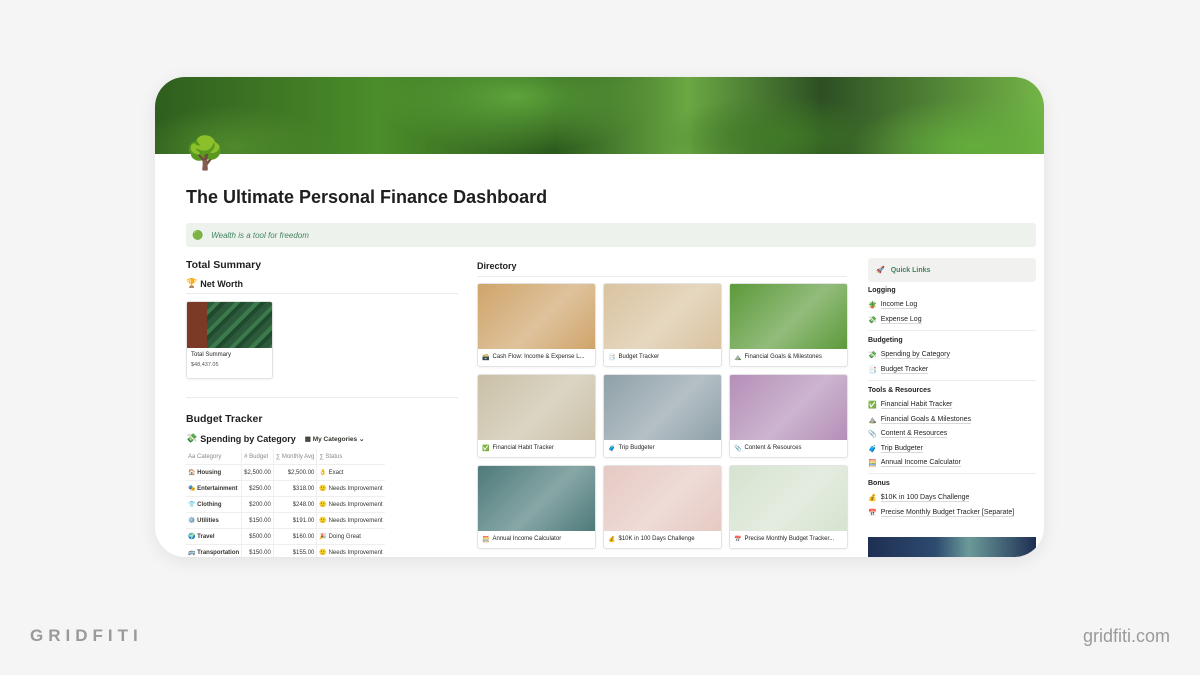  What do you see at coordinates (192, 489) in the screenshot?
I see `theater-icon: 🎭` at bounding box center [192, 489].